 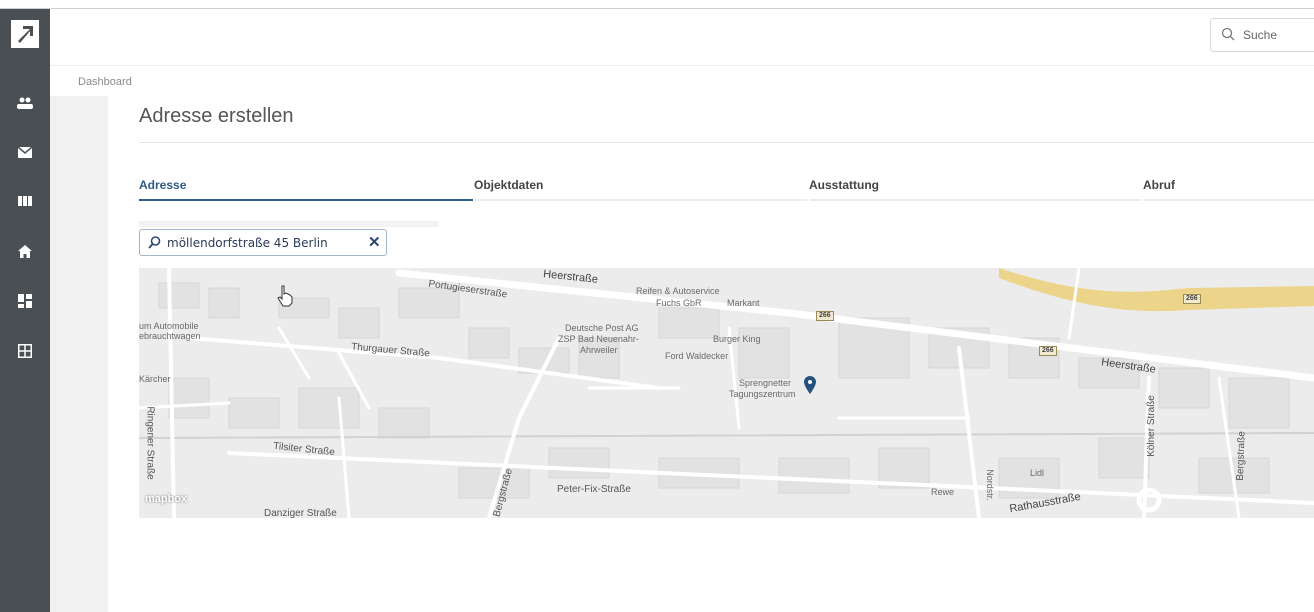 What do you see at coordinates (170, 336) in the screenshot?
I see `map-label: ebrauchtwagen` at bounding box center [170, 336].